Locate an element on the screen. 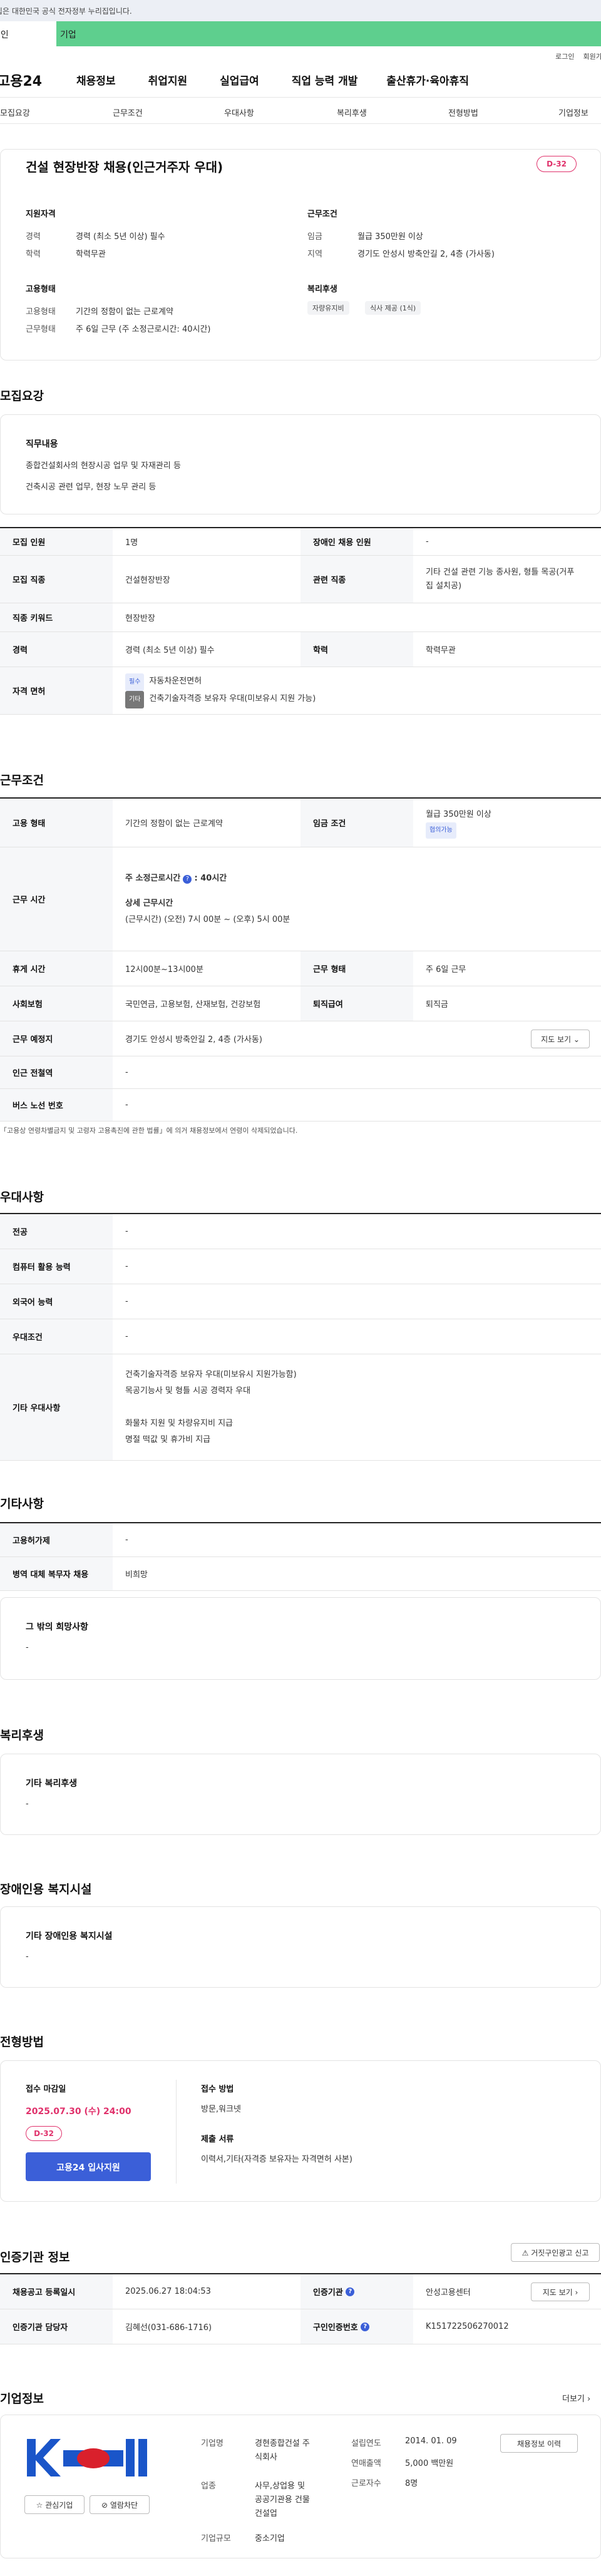  section-title-recruit: 모집요강 is located at coordinates (22, 396).